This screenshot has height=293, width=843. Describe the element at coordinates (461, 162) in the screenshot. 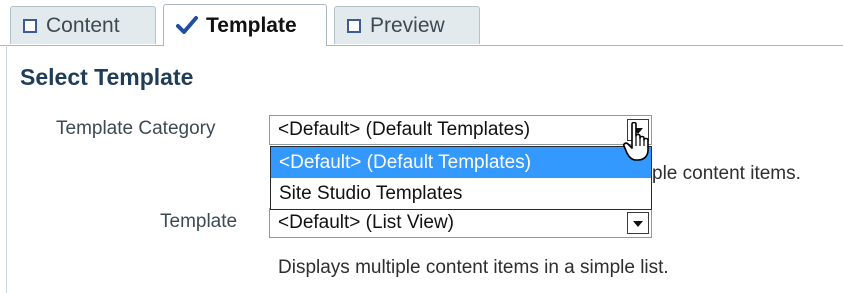

I see `dropdown-option-default-templates: <Default> (Default Templates)` at that location.